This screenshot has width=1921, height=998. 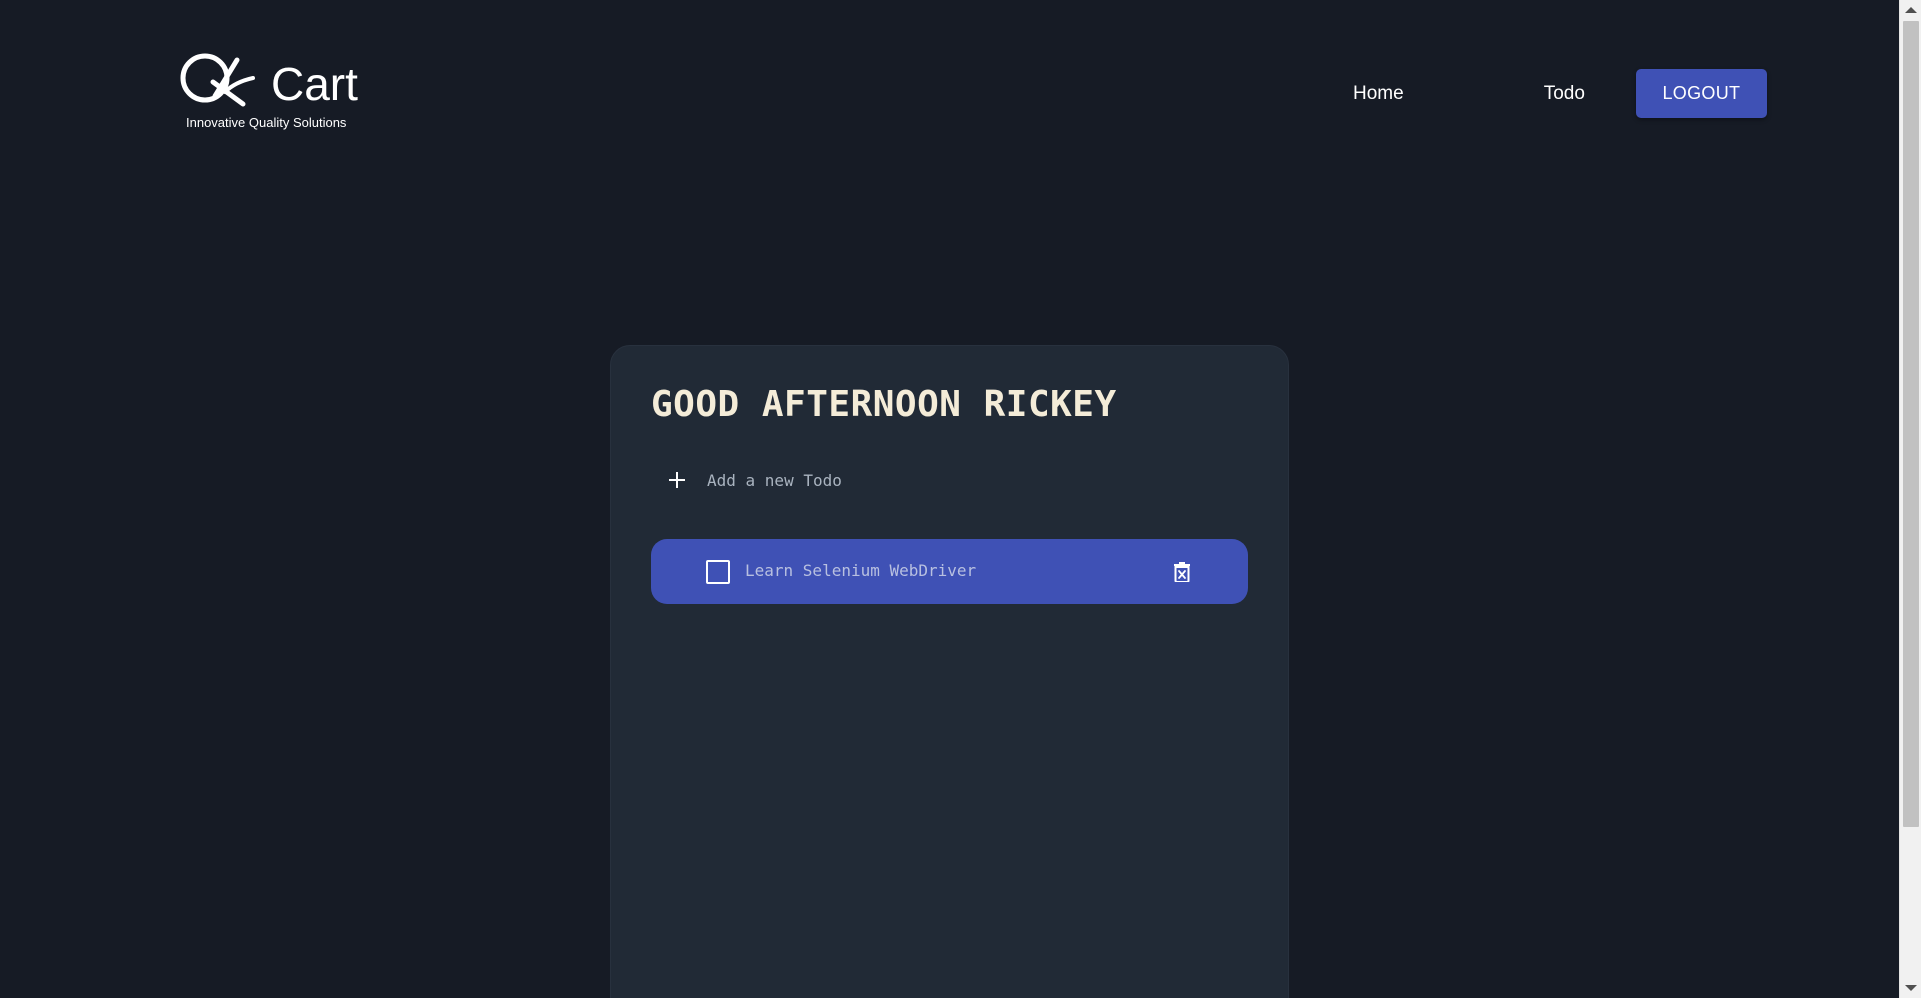 I want to click on todo-checkbox, so click(x=718, y=572).